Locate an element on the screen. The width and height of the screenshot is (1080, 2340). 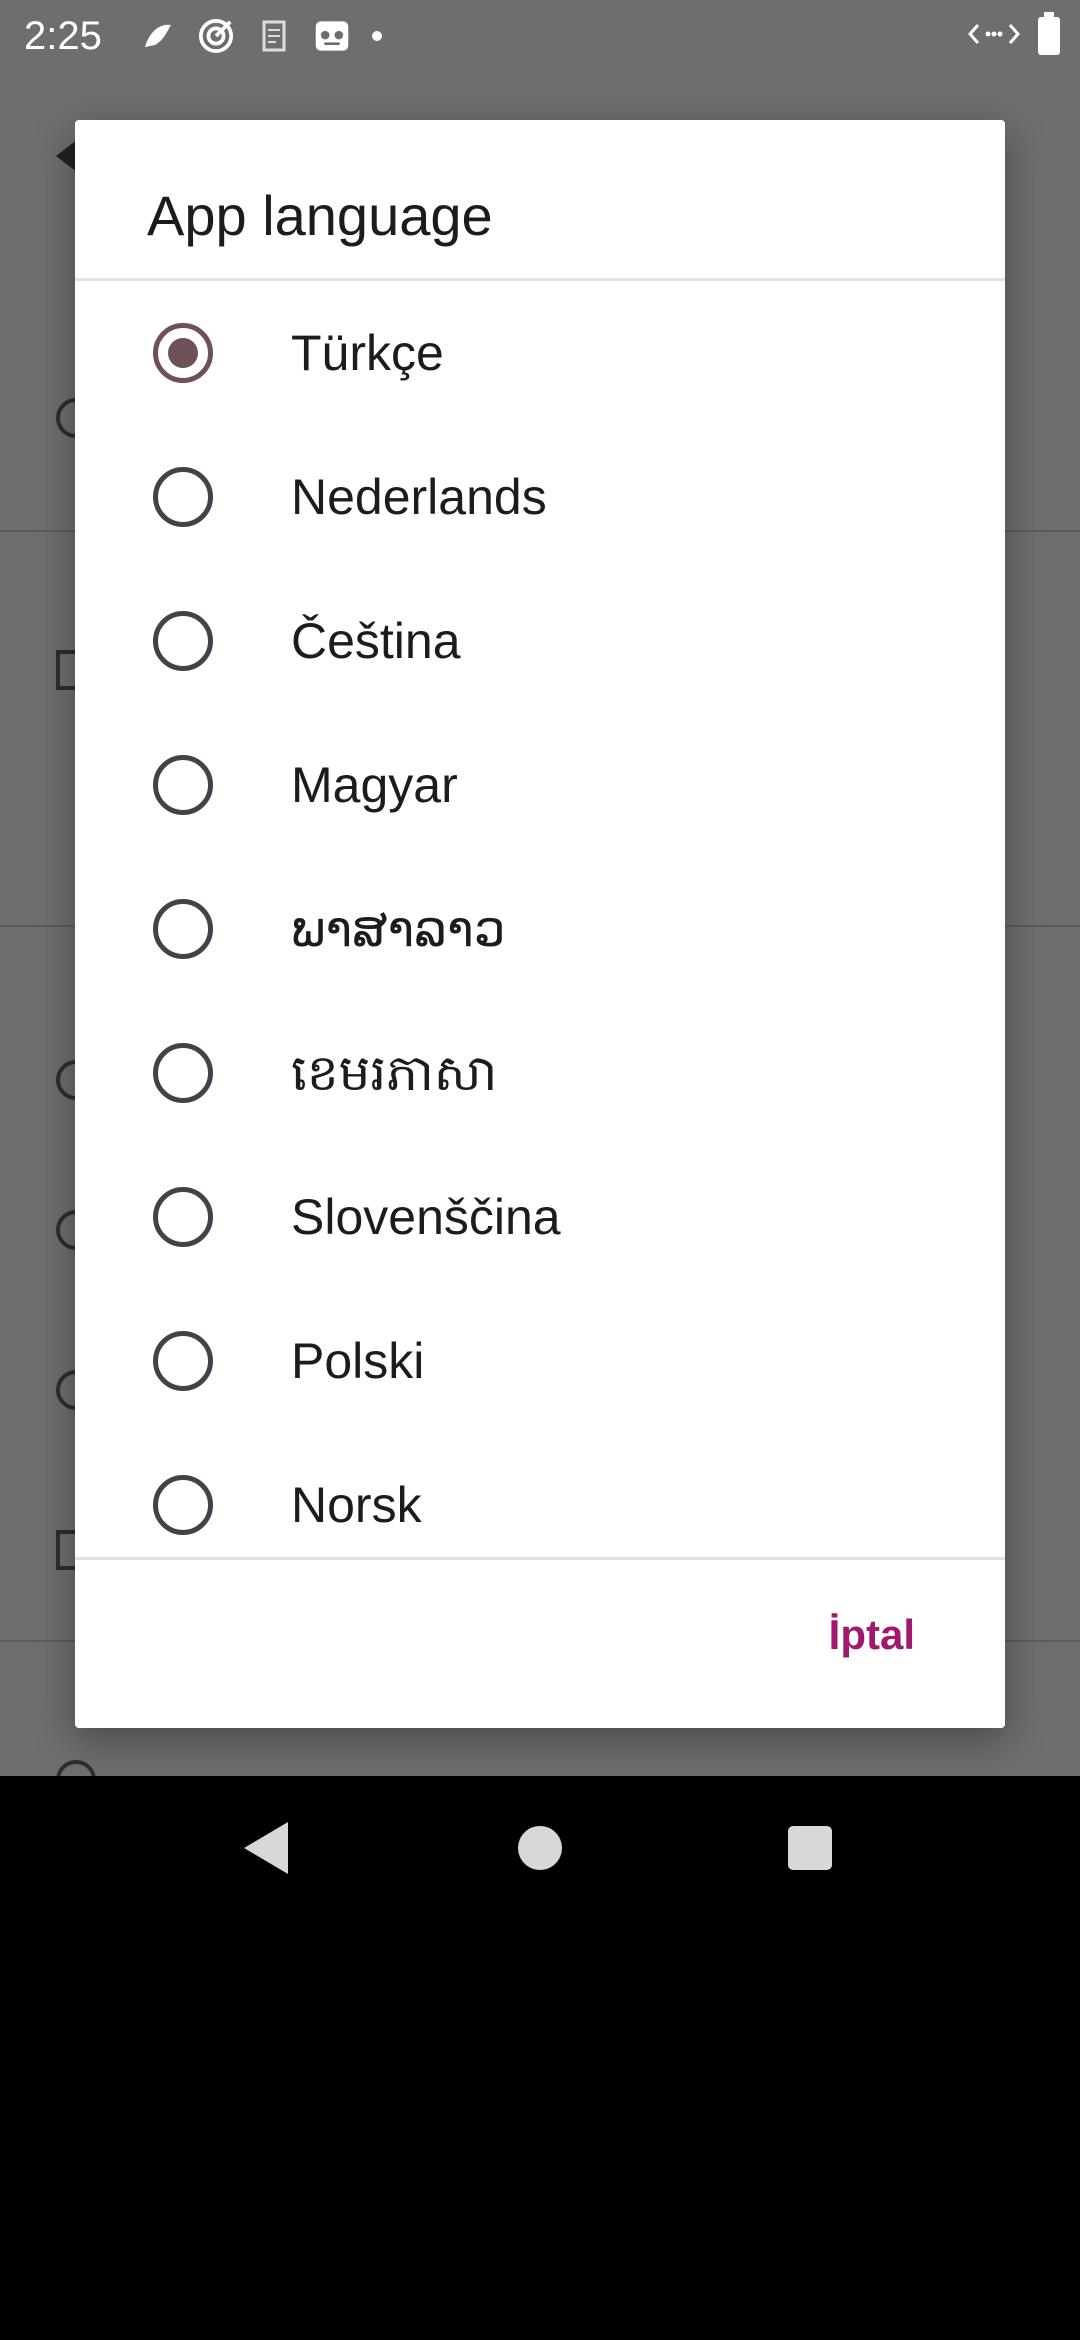
receipt-app-icon is located at coordinates (274, 36).